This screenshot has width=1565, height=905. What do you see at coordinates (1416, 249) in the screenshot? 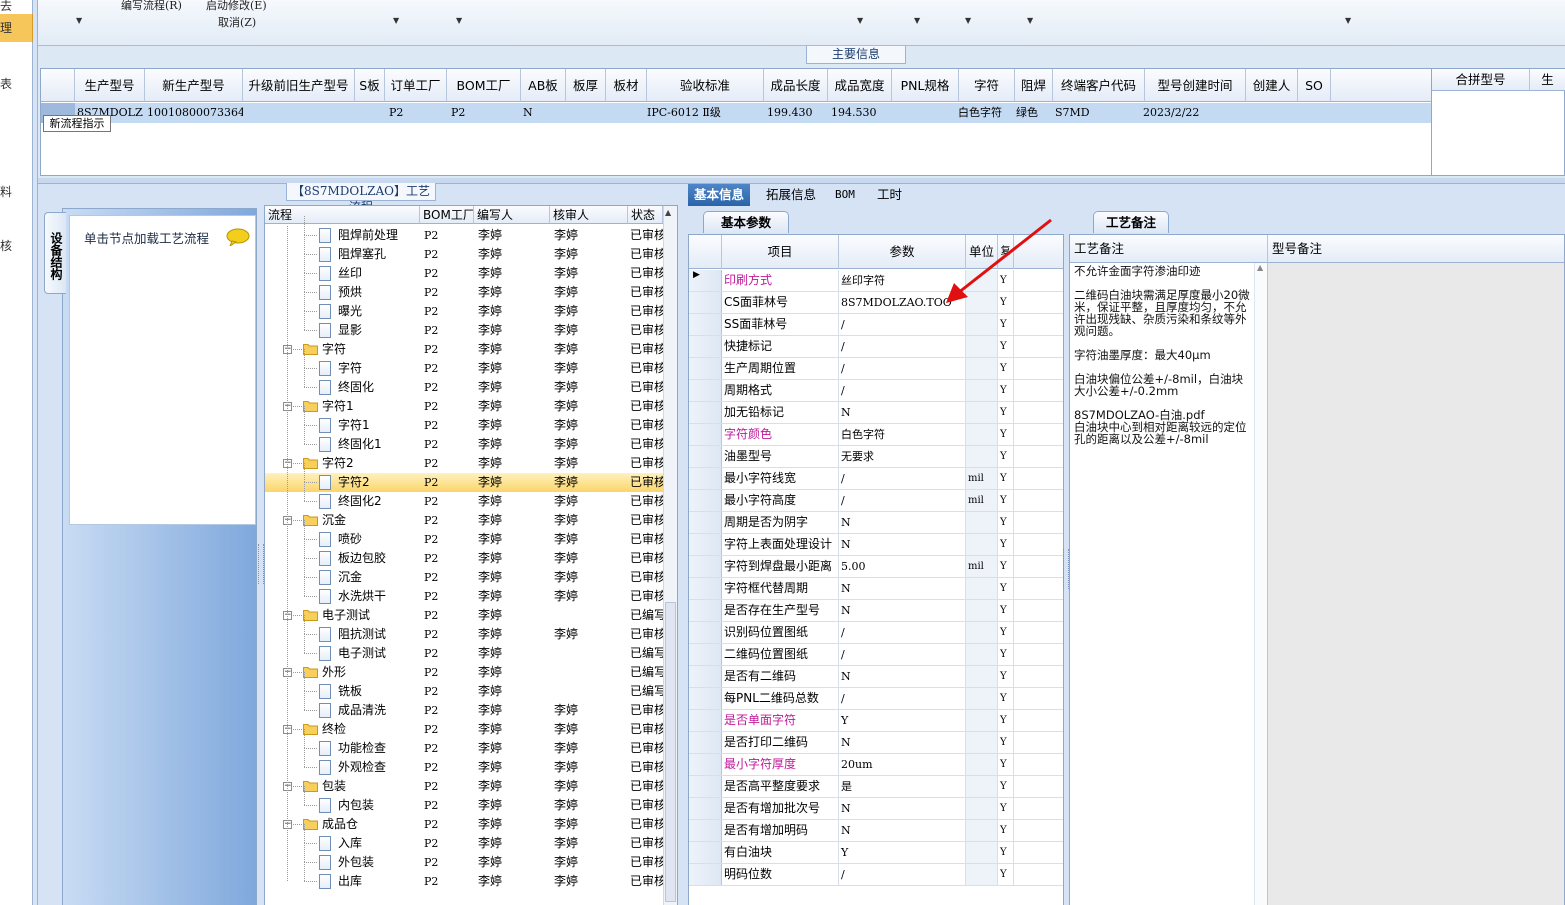
I see `col-model-notes: 型号备注` at bounding box center [1416, 249].